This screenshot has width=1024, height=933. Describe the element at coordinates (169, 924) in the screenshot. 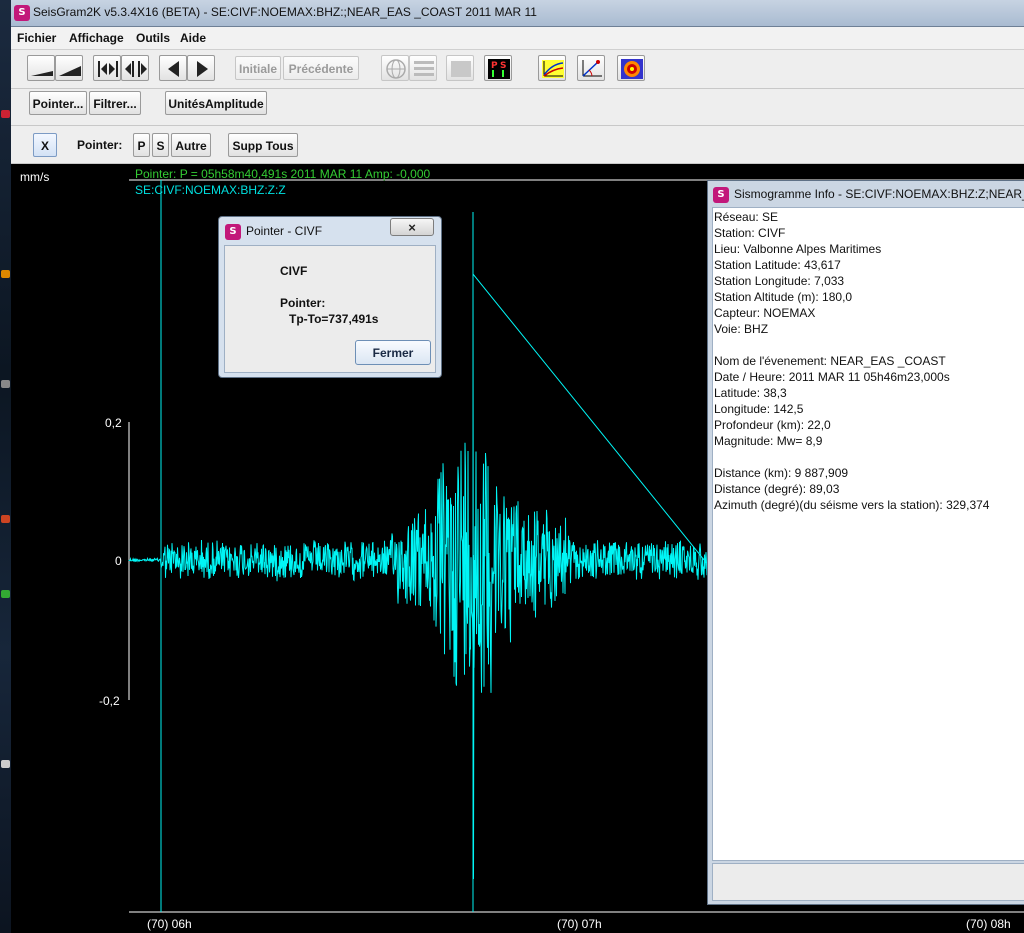

I see `x-tick-label-06h: (70) 06h` at that location.